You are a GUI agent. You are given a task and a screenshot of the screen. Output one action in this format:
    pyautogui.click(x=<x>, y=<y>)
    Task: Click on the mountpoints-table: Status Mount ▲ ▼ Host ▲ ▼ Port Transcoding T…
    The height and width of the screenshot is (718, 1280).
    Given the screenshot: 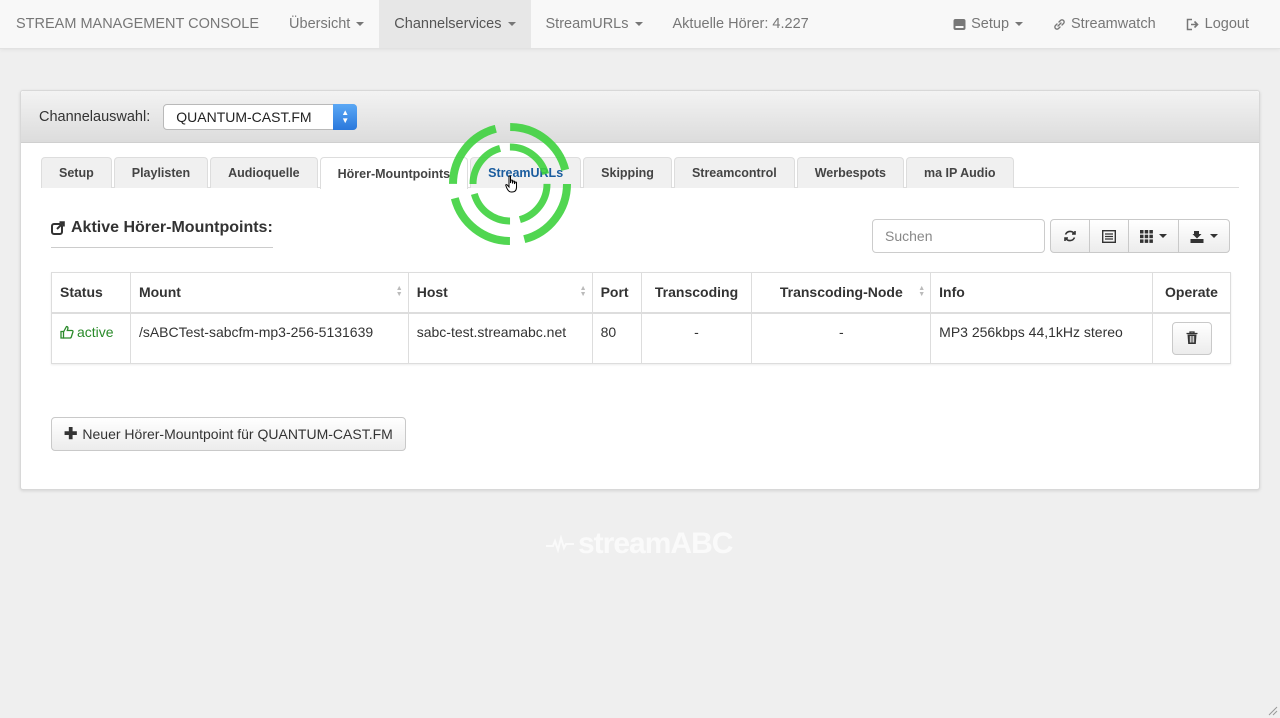 What is the action you would take?
    pyautogui.click(x=641, y=318)
    